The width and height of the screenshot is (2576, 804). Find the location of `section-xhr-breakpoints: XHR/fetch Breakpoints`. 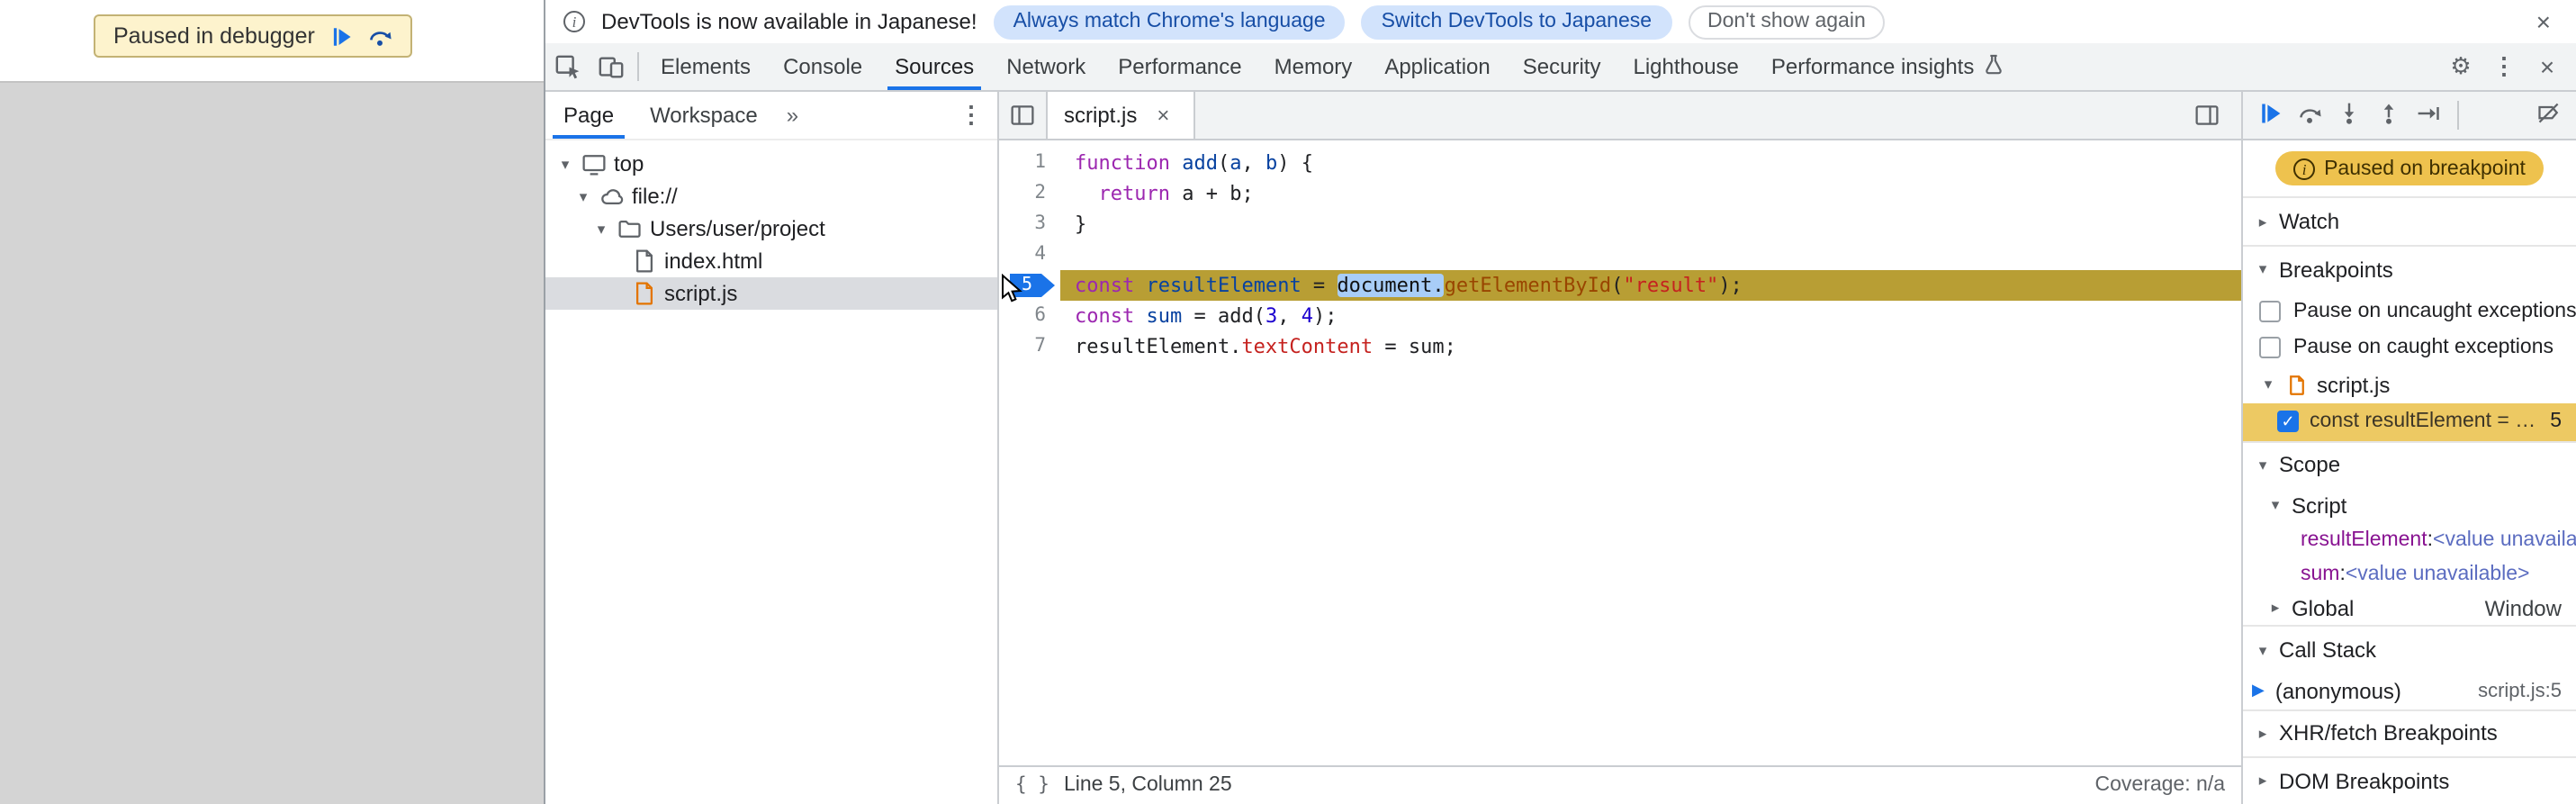

section-xhr-breakpoints: XHR/fetch Breakpoints is located at coordinates (2409, 732).